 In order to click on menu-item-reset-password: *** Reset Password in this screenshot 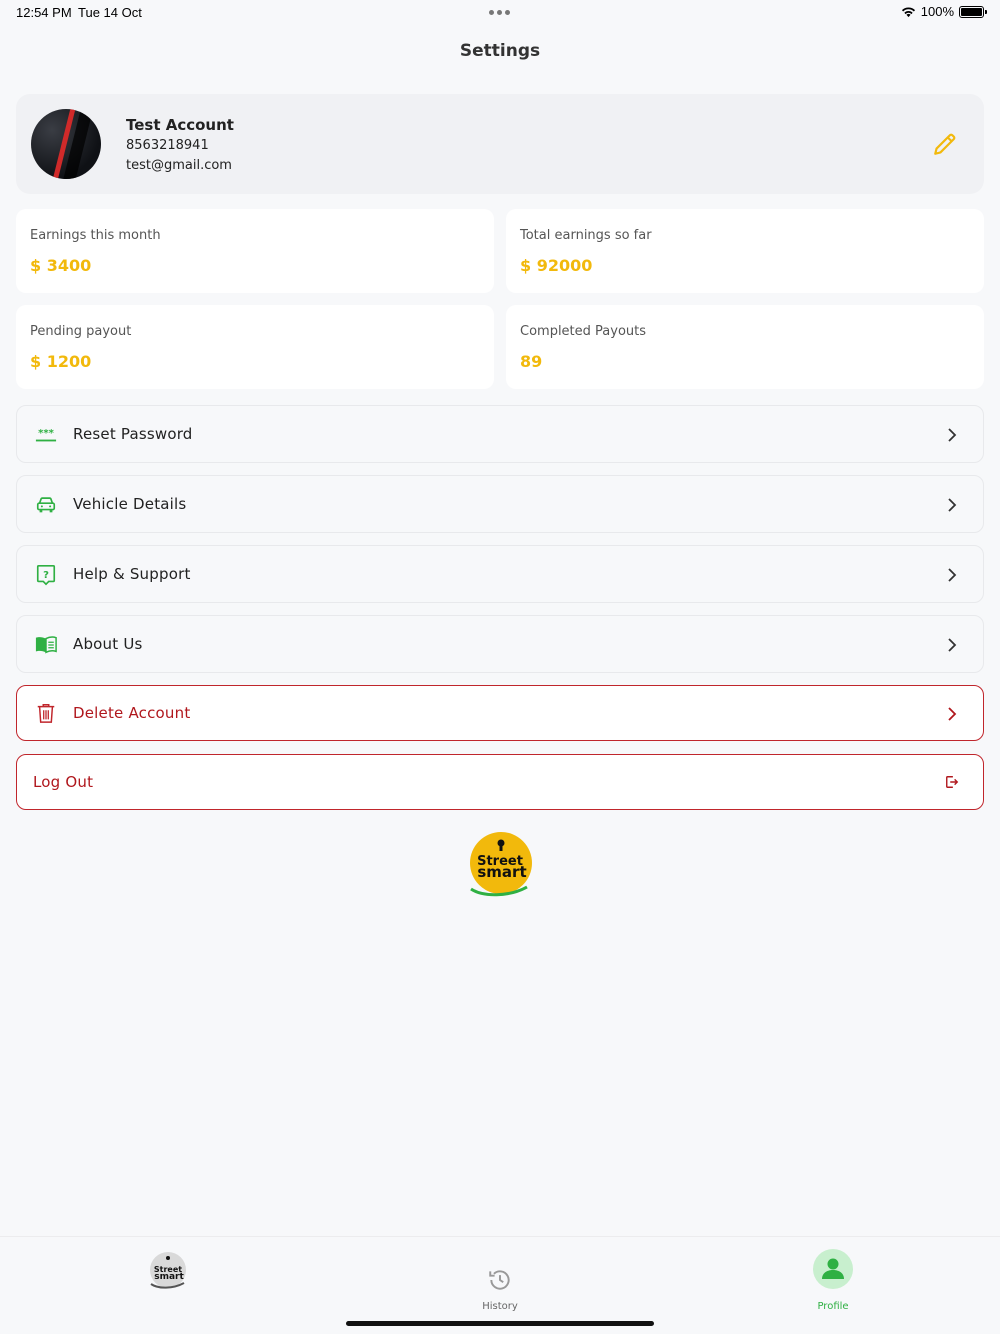, I will do `click(500, 434)`.